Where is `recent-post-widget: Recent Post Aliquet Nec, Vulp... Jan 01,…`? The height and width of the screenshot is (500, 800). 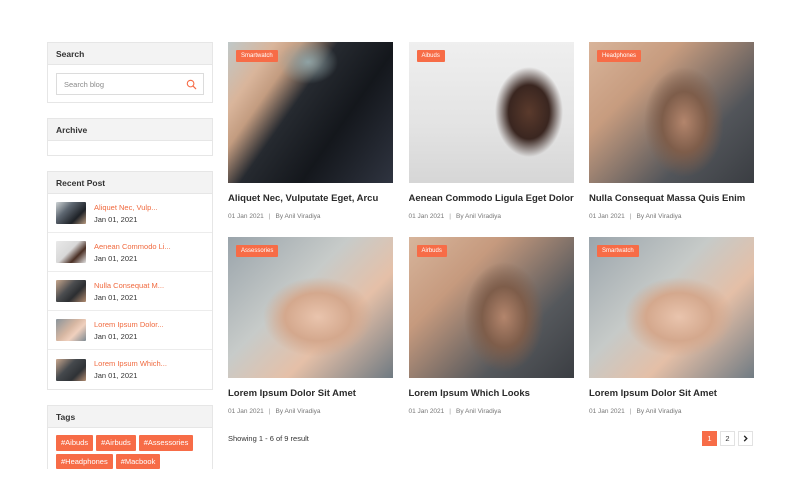
recent-post-widget: Recent Post Aliquet Nec, Vulp... Jan 01,… is located at coordinates (130, 280).